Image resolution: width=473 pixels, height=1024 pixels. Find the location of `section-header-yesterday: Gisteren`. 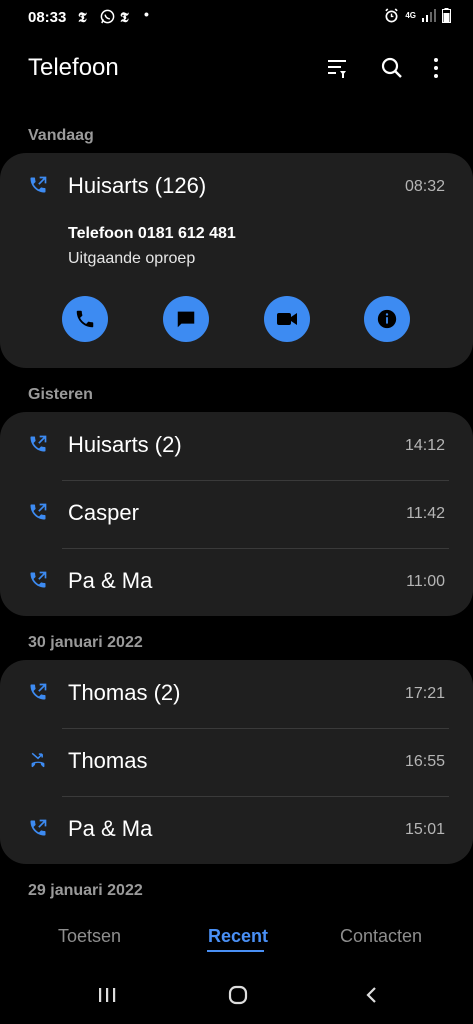

section-header-yesterday: Gisteren is located at coordinates (60, 394).